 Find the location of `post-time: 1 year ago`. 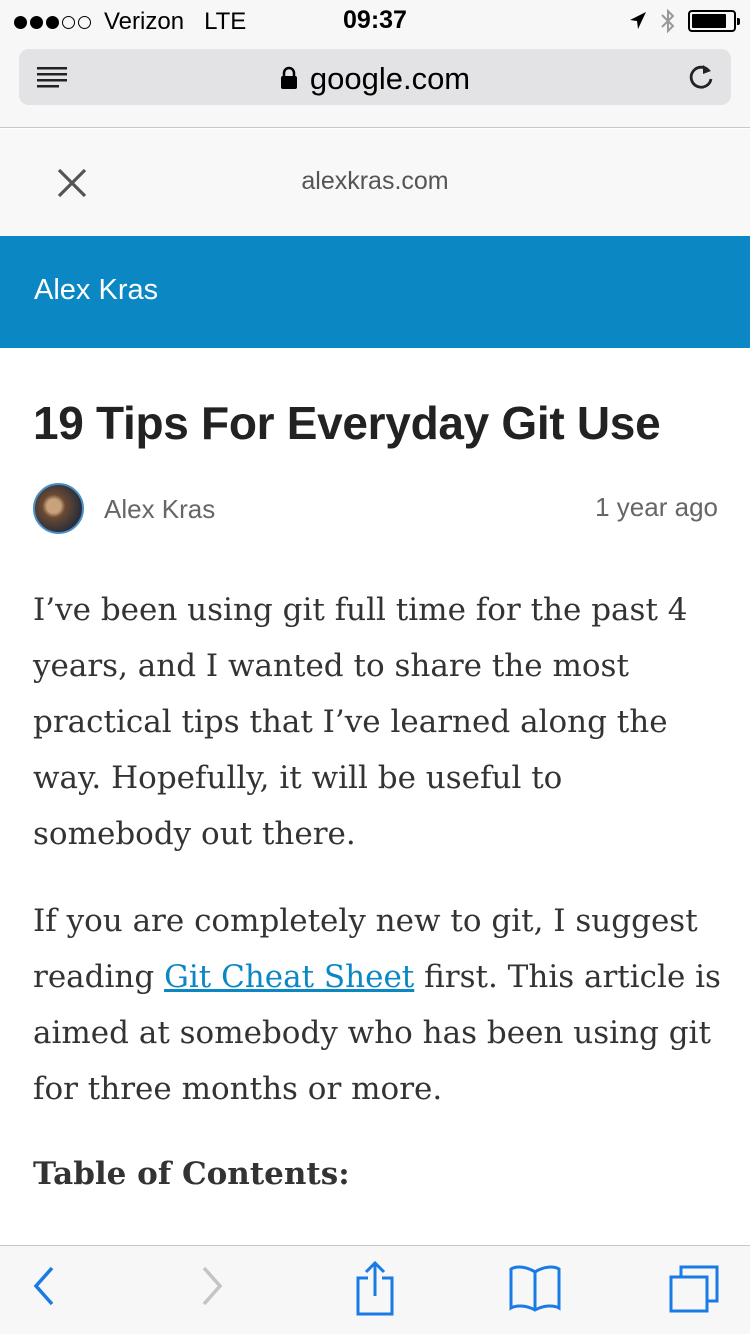

post-time: 1 year ago is located at coordinates (656, 507).